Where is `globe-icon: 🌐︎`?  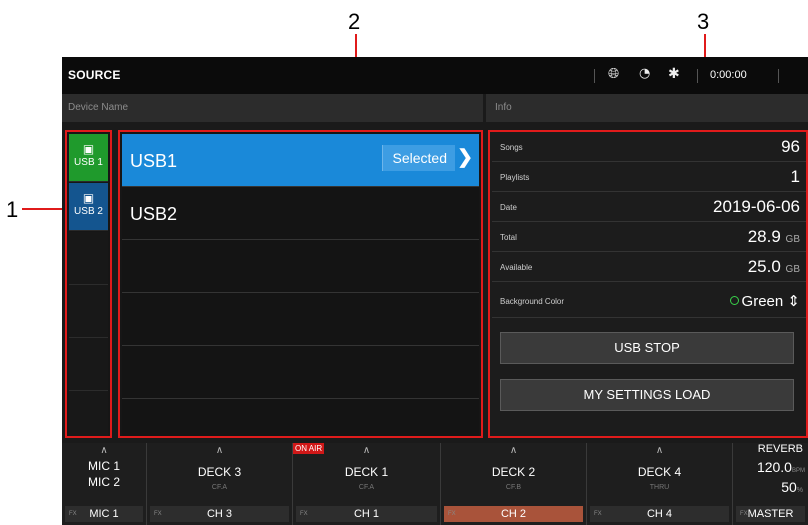 globe-icon: 🌐︎ is located at coordinates (613, 74).